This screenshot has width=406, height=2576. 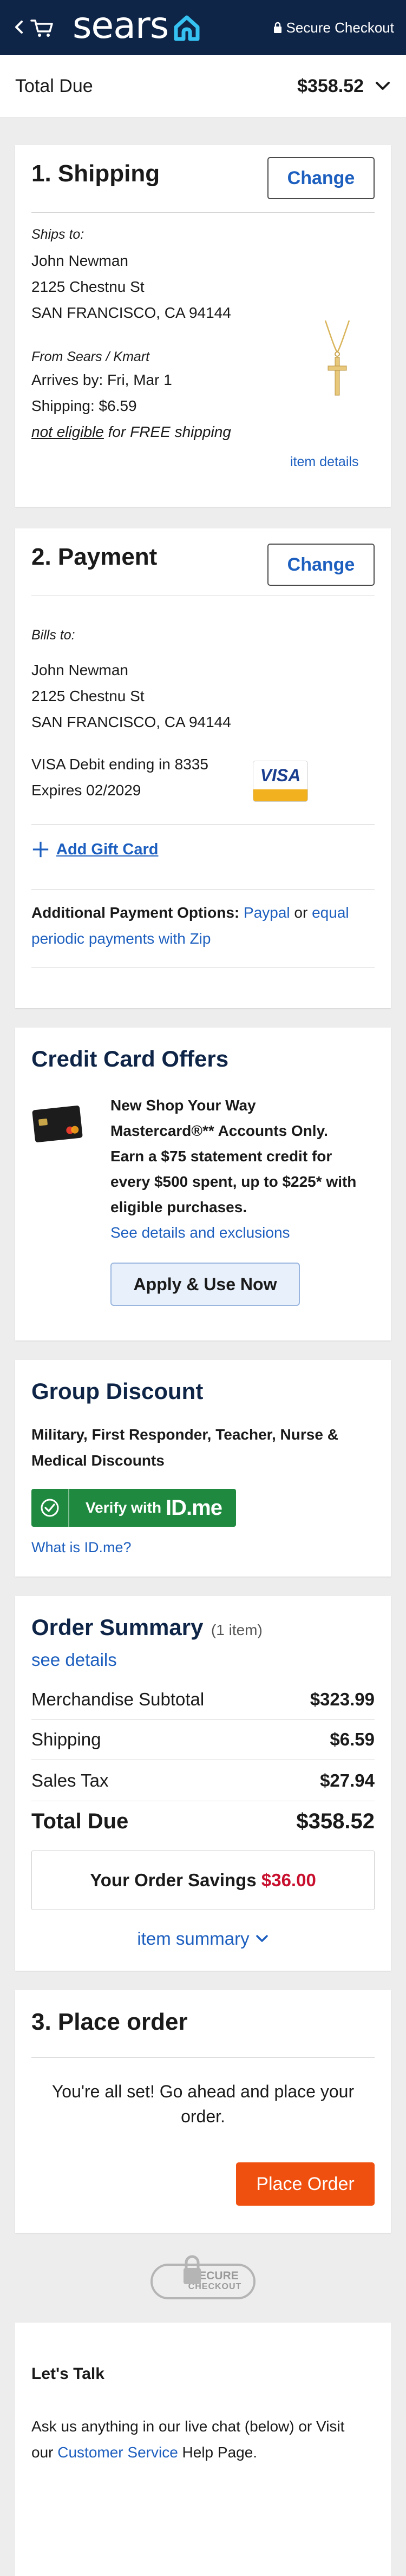 I want to click on summary-label: Merchandise Subtotal, so click(x=118, y=1699).